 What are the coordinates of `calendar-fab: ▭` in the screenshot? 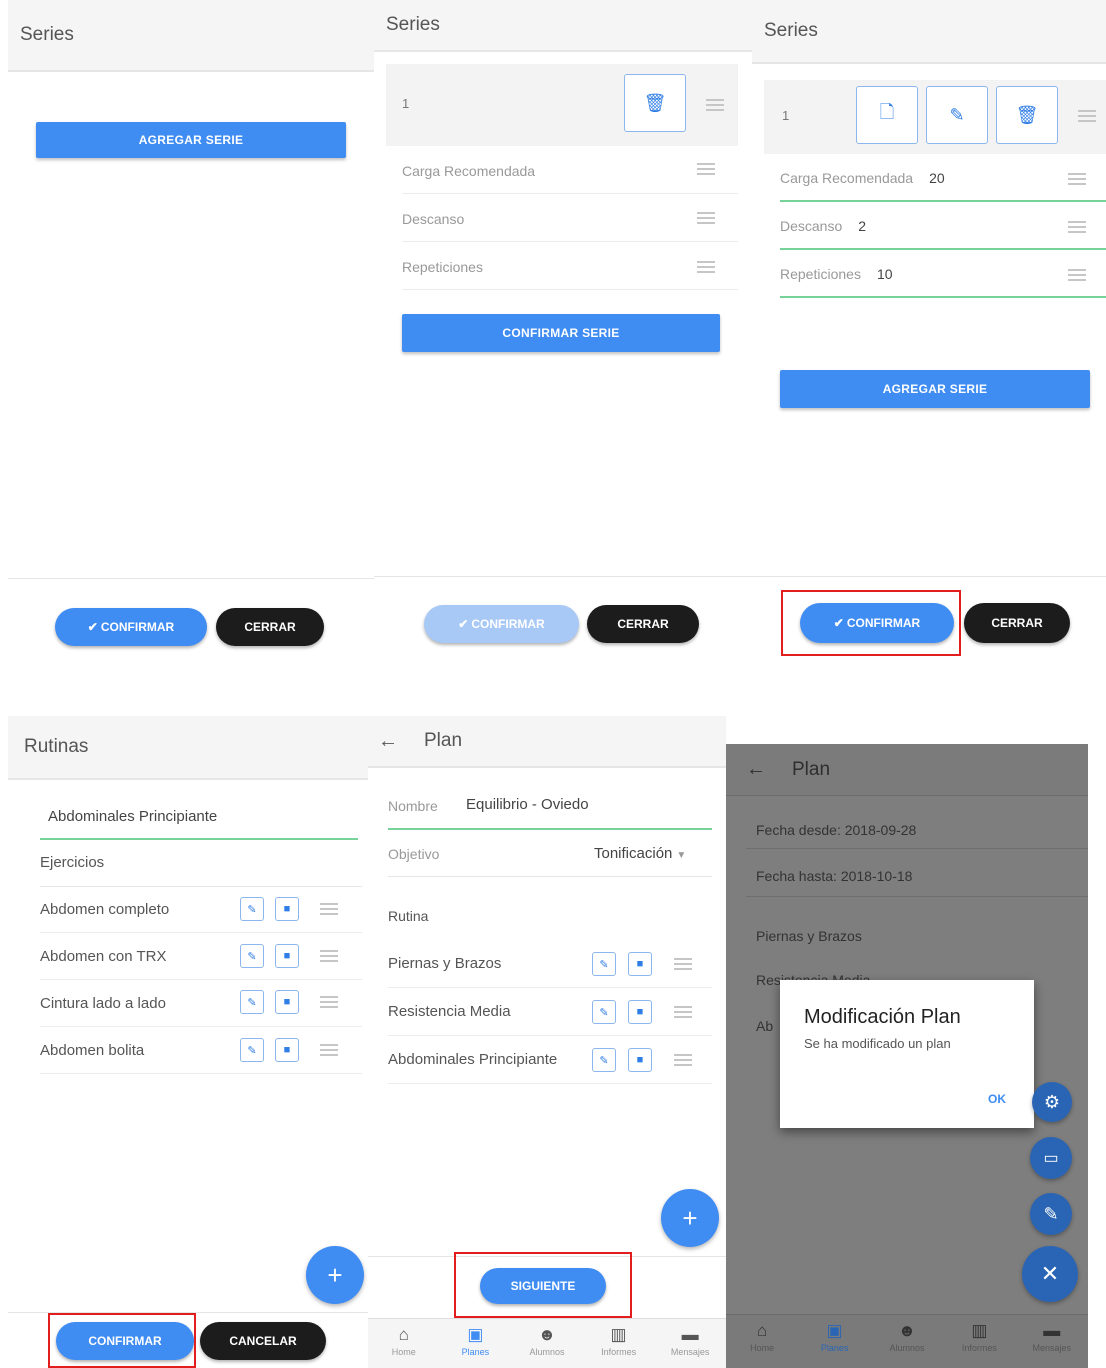 It's located at (1051, 1158).